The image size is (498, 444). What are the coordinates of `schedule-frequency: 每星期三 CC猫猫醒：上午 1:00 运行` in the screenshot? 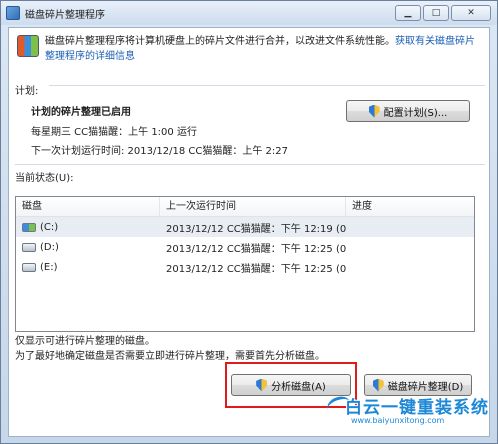 It's located at (114, 132).